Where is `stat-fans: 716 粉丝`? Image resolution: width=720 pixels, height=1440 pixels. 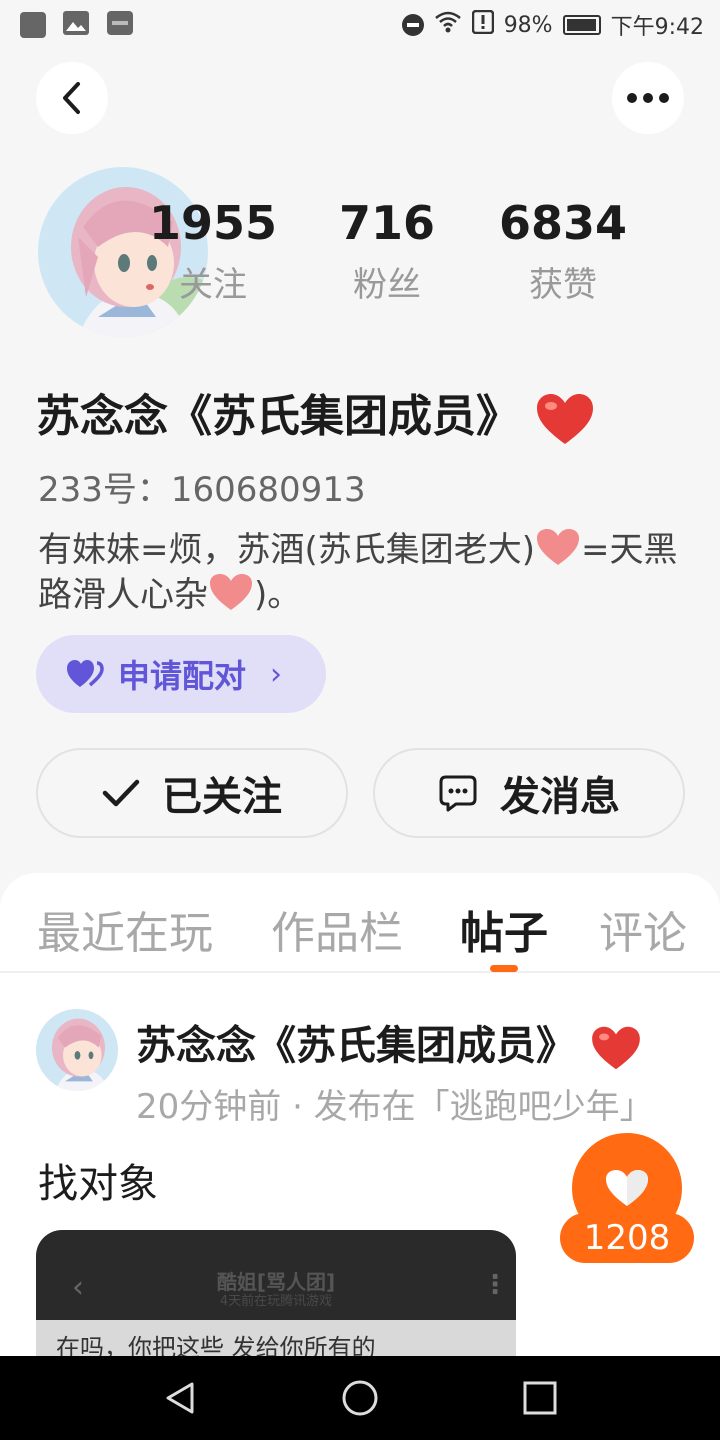
stat-fans: 716 粉丝 is located at coordinates (387, 251).